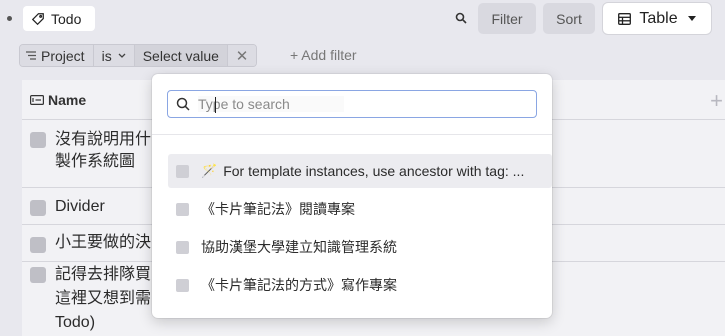 The height and width of the screenshot is (336, 725). I want to click on sort-button-label: Sort, so click(569, 18).